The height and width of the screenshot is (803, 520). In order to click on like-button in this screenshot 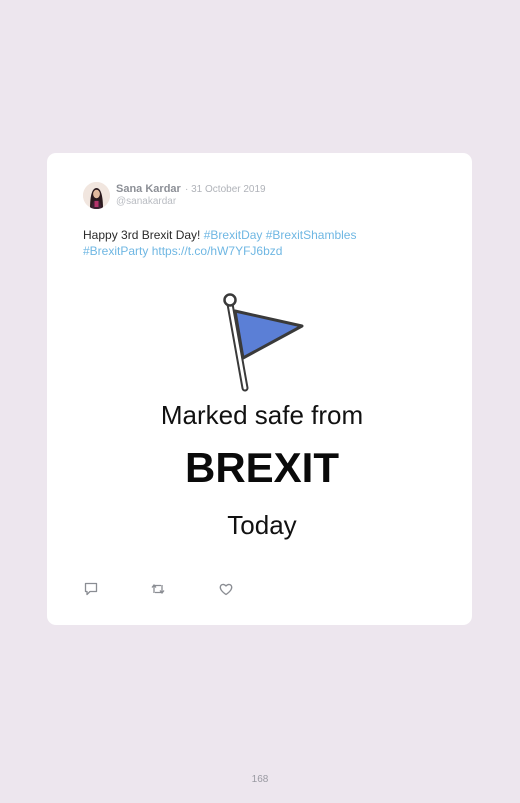, I will do `click(226, 589)`.